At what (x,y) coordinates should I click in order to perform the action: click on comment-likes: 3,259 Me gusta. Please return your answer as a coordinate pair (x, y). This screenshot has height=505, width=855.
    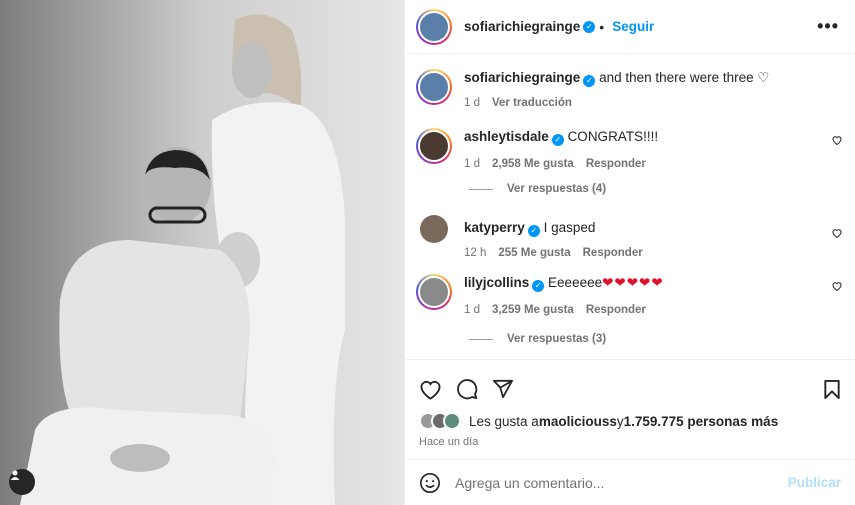
    Looking at the image, I should click on (533, 310).